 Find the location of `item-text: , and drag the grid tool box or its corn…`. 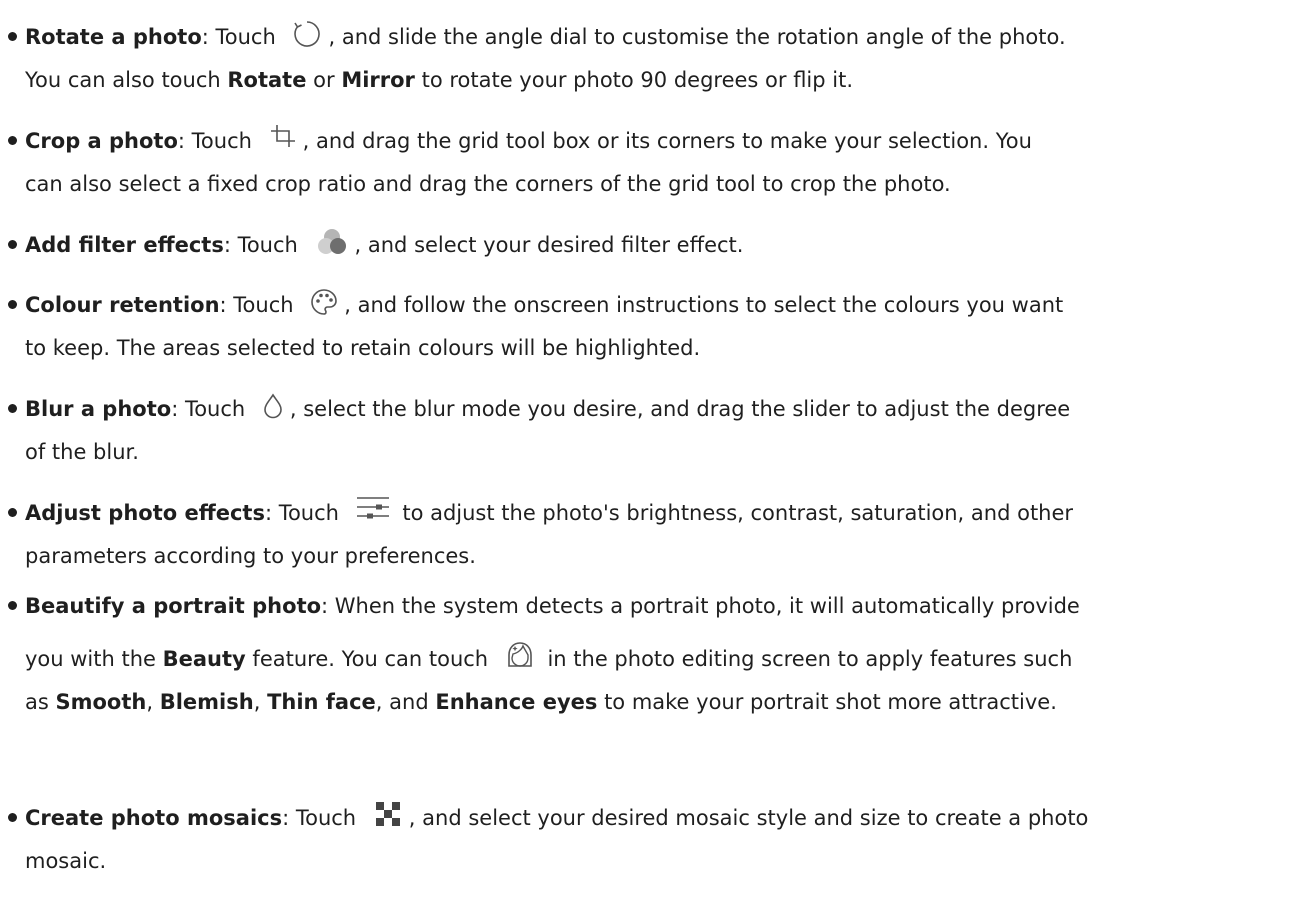

item-text: , and drag the grid tool box or its corn… is located at coordinates (667, 141).